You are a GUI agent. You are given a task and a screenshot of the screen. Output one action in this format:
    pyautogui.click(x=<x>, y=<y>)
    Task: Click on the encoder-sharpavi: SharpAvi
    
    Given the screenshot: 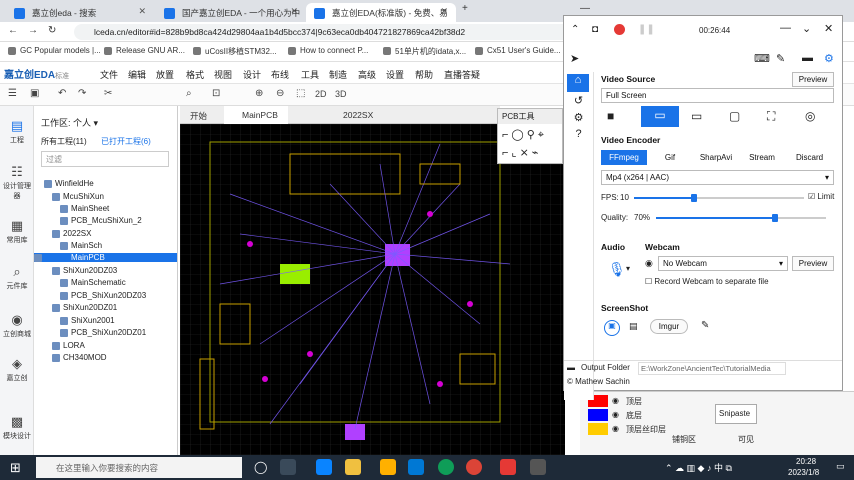 What is the action you would take?
    pyautogui.click(x=716, y=157)
    